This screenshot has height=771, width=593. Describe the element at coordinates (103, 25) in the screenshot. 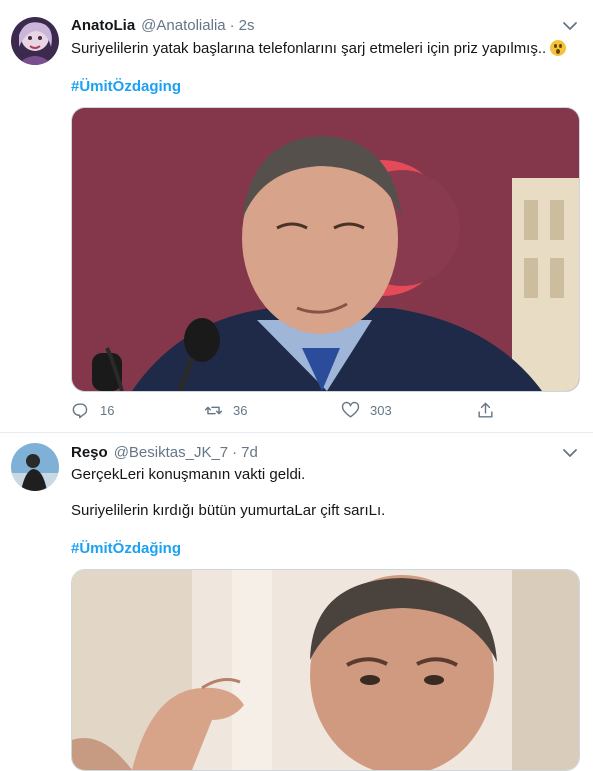

I see `display-name: AnatoLia` at that location.